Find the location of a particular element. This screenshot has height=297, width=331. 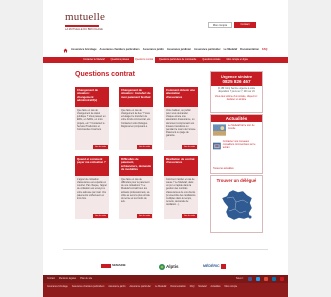

subnav-item-compte: Mon compte en ligne is located at coordinates (237, 60).